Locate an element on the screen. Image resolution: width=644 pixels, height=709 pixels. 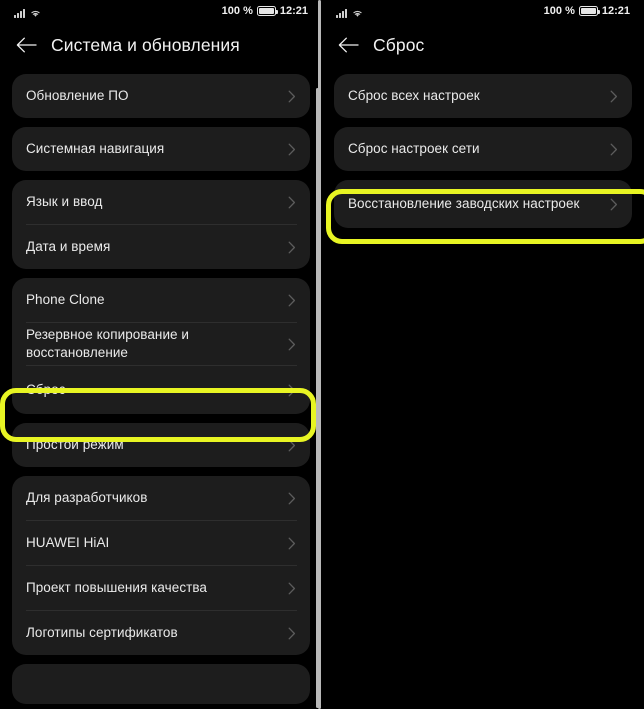
list-item-factory-reset: Восстановление заводских настроек is located at coordinates (483, 204).